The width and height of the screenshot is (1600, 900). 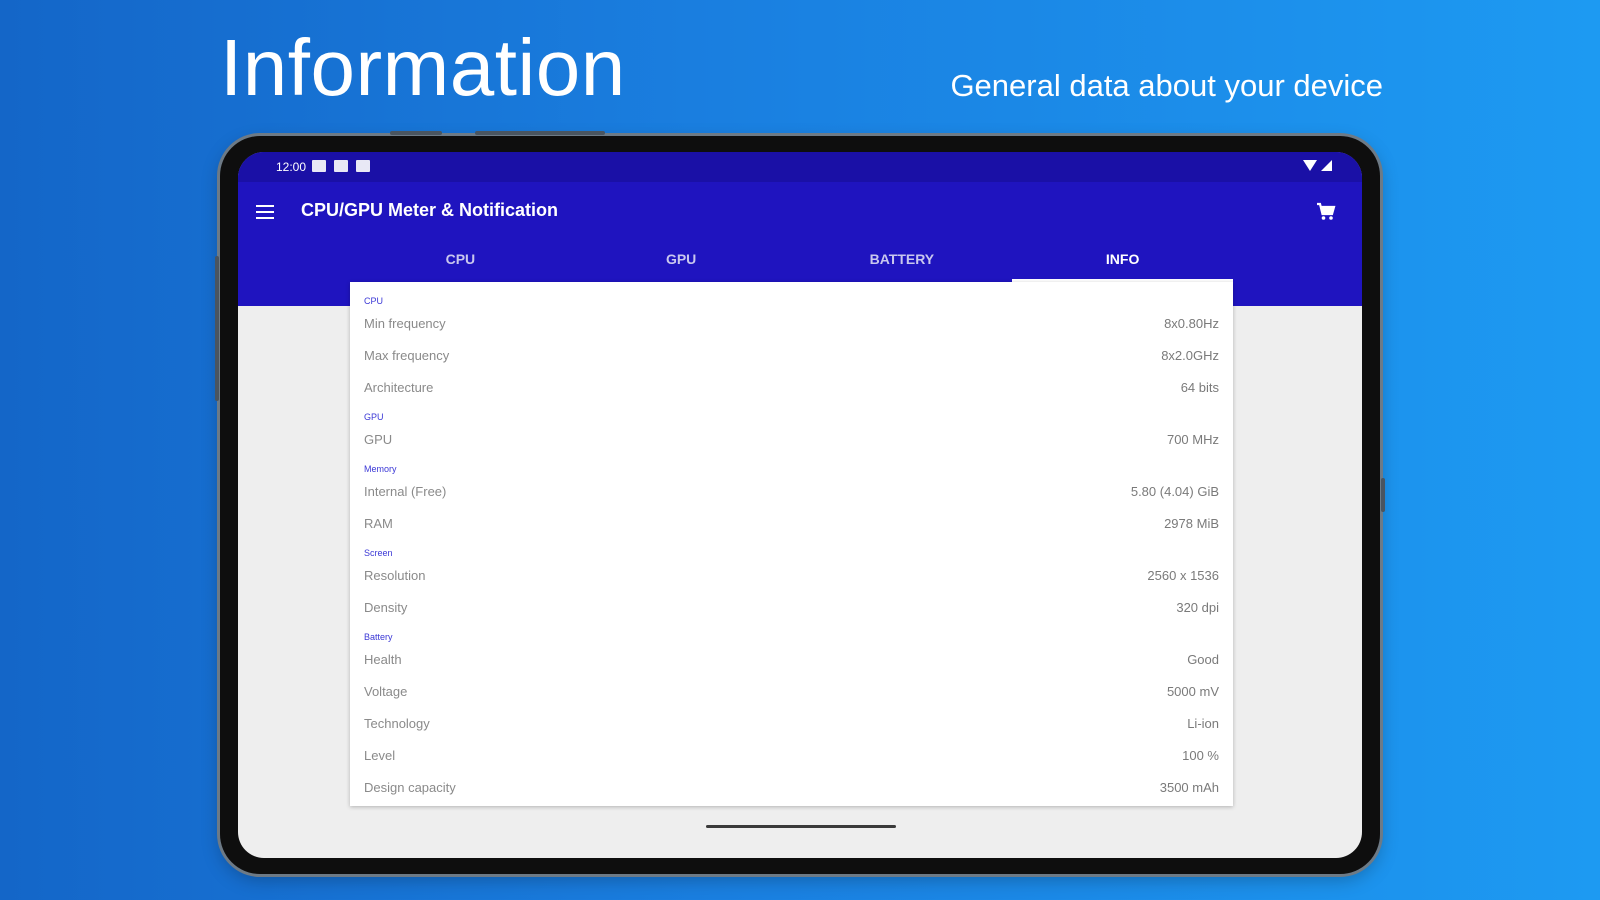 I want to click on tablet-side-button-left, so click(x=217, y=328).